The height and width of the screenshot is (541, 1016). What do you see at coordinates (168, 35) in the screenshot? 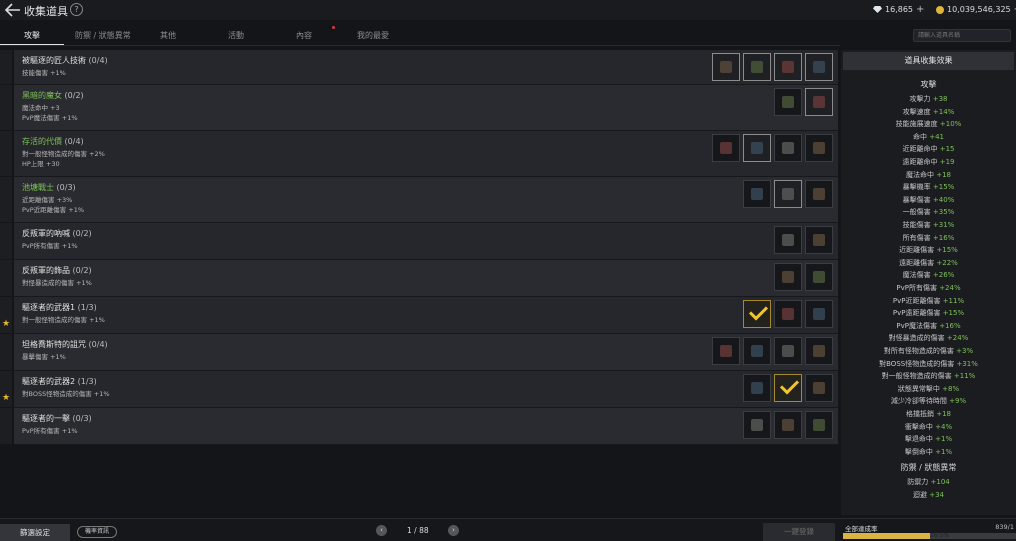
I see `tab-other: 其他` at bounding box center [168, 35].